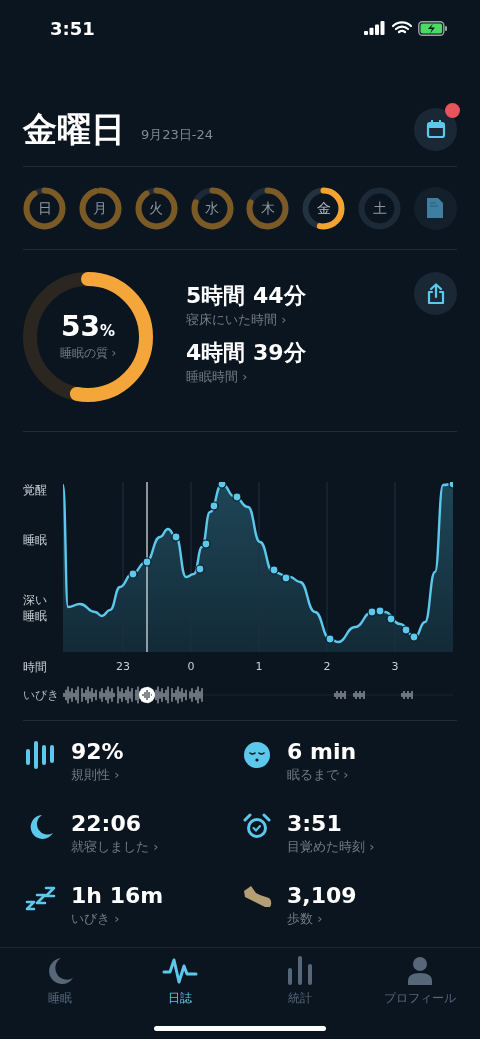  Describe the element at coordinates (322, 896) in the screenshot. I see `stat-value: 3,109` at that location.